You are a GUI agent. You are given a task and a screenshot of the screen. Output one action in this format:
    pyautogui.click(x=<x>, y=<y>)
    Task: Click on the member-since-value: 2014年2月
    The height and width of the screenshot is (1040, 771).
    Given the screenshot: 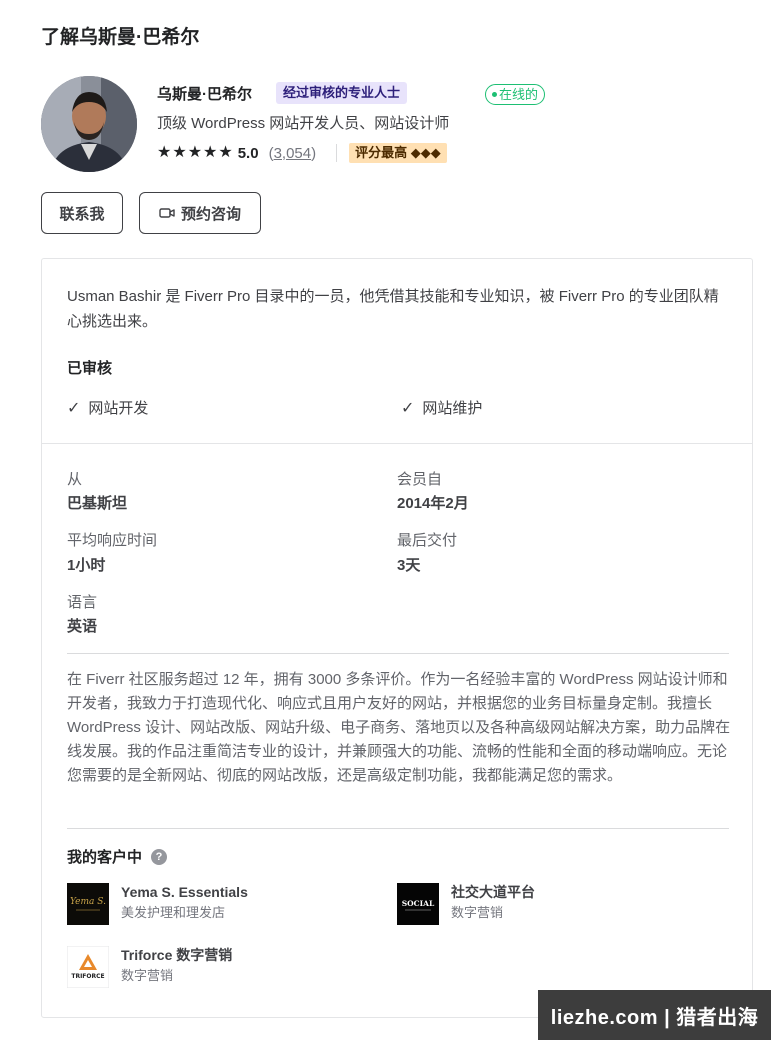 What is the action you would take?
    pyautogui.click(x=433, y=503)
    